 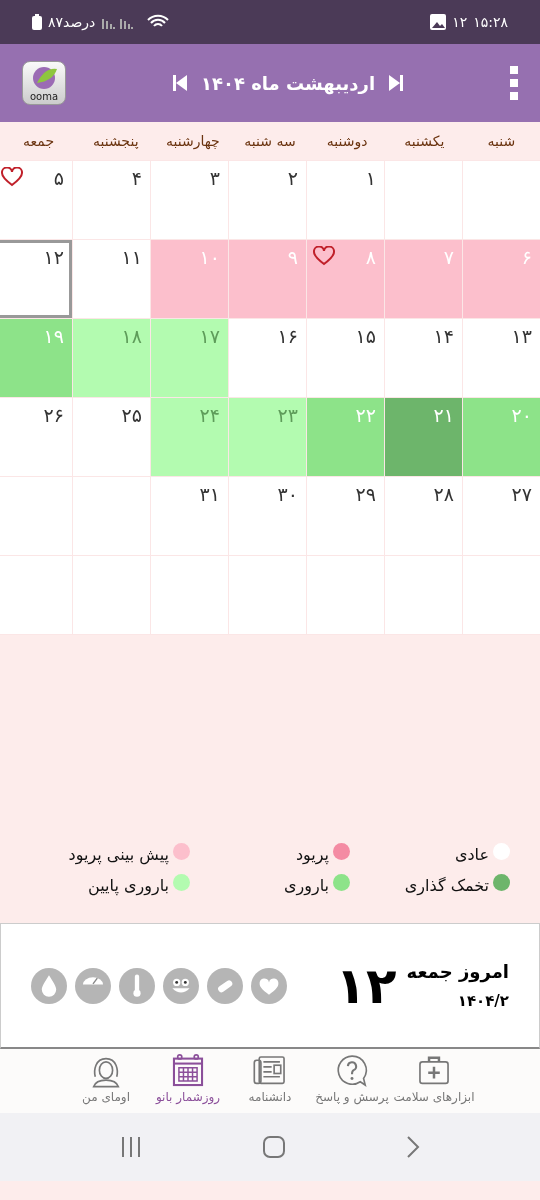 What do you see at coordinates (181, 985) in the screenshot?
I see `smiley-icon` at bounding box center [181, 985].